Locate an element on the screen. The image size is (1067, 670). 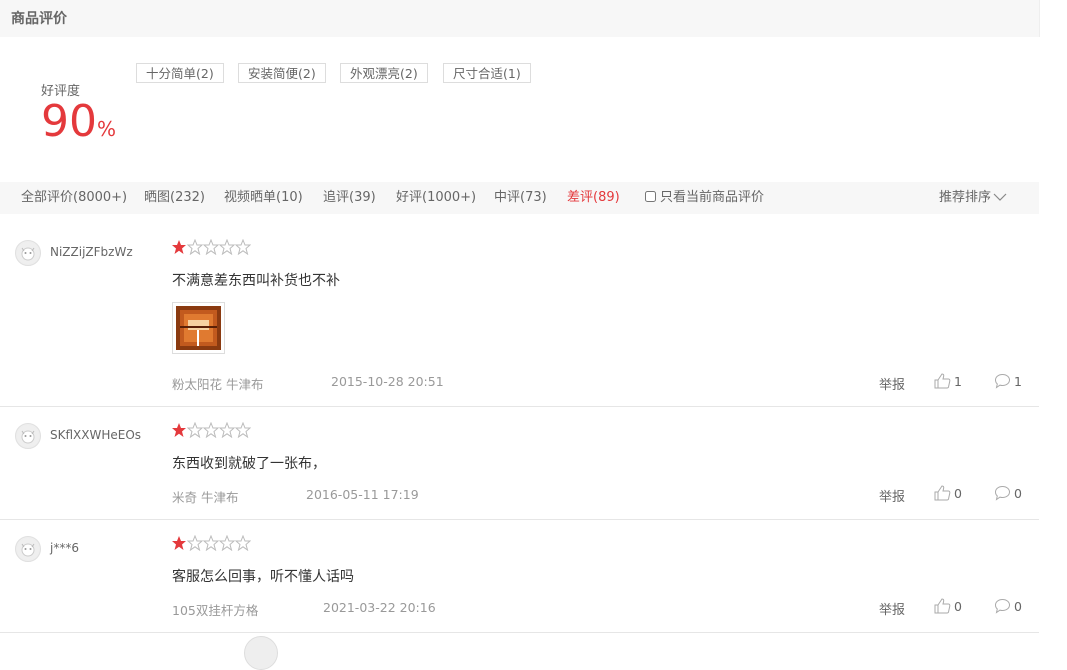
product-variant: 粉太阳花 牛津布 is located at coordinates (218, 384).